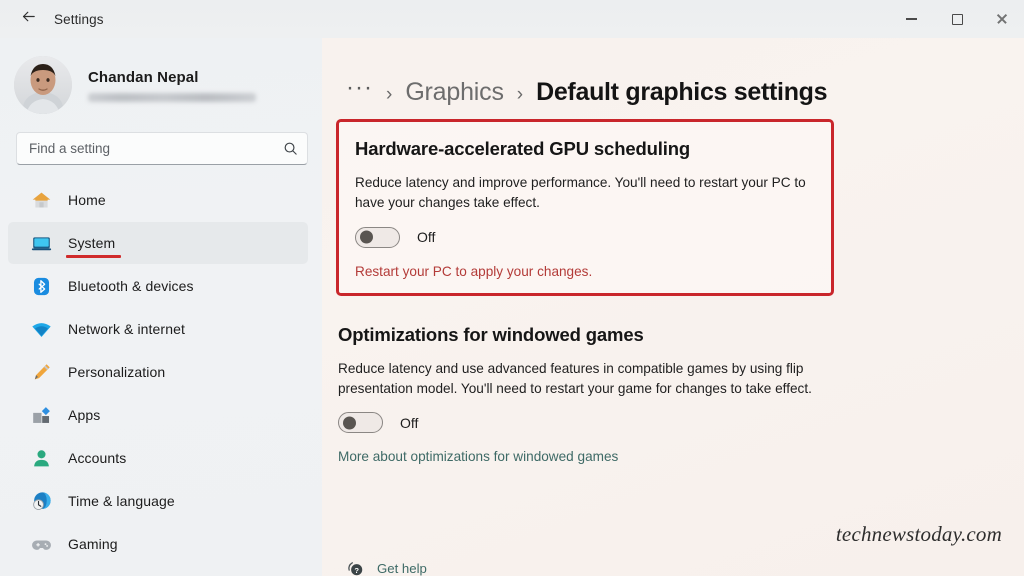  What do you see at coordinates (41, 544) in the screenshot?
I see `gaming-icon` at bounding box center [41, 544].